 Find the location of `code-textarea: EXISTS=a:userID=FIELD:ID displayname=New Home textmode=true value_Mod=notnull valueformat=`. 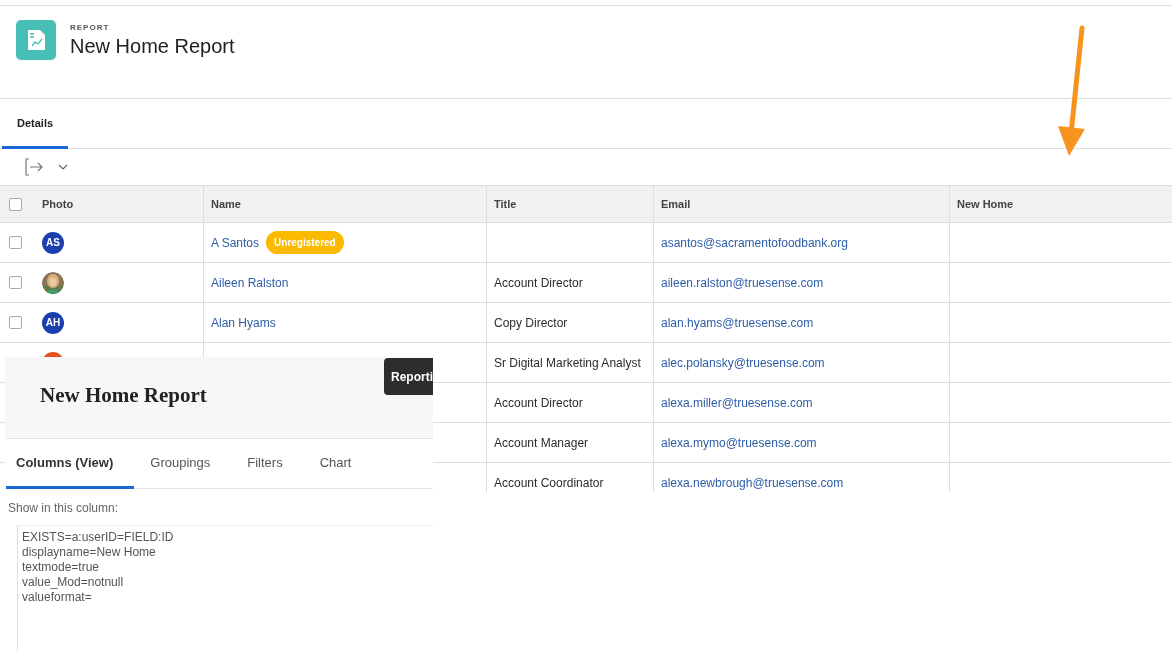

code-textarea: EXISTS=a:userID=FIELD:ID displayname=New Home textmode=true value_Mod=notnull valueformat= is located at coordinates (225, 588).